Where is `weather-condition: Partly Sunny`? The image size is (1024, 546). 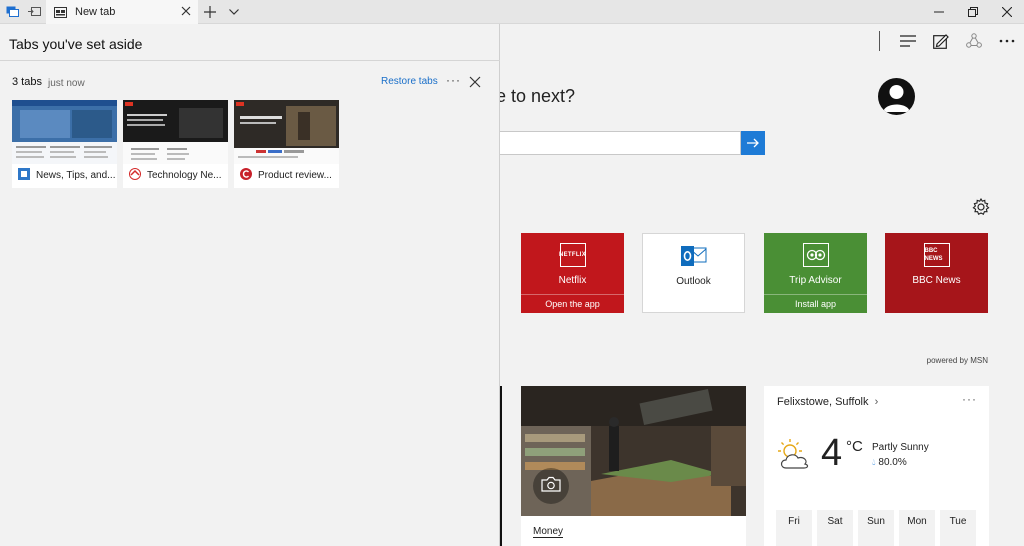 weather-condition: Partly Sunny is located at coordinates (900, 447).